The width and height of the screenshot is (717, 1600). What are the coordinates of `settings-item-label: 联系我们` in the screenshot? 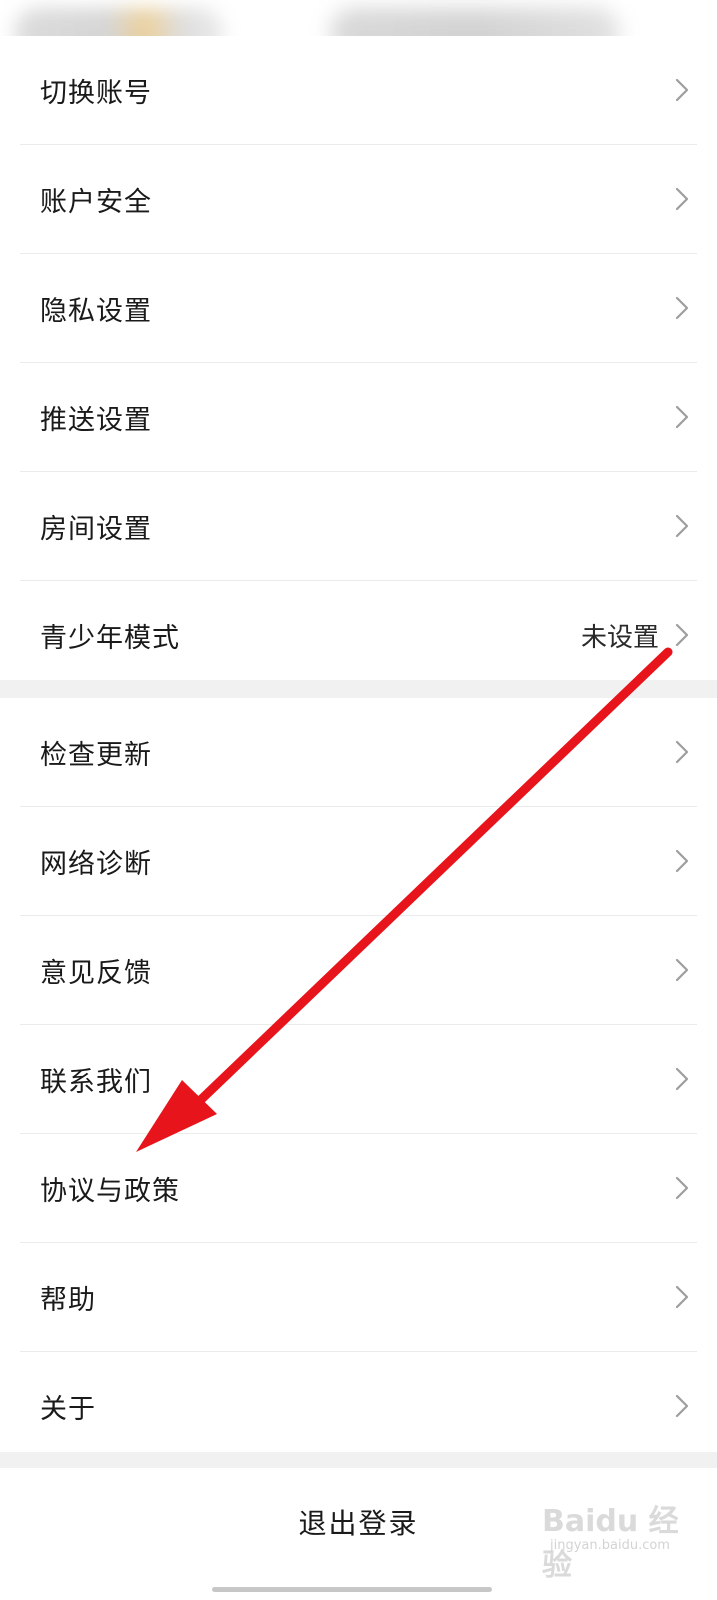 It's located at (96, 1082).